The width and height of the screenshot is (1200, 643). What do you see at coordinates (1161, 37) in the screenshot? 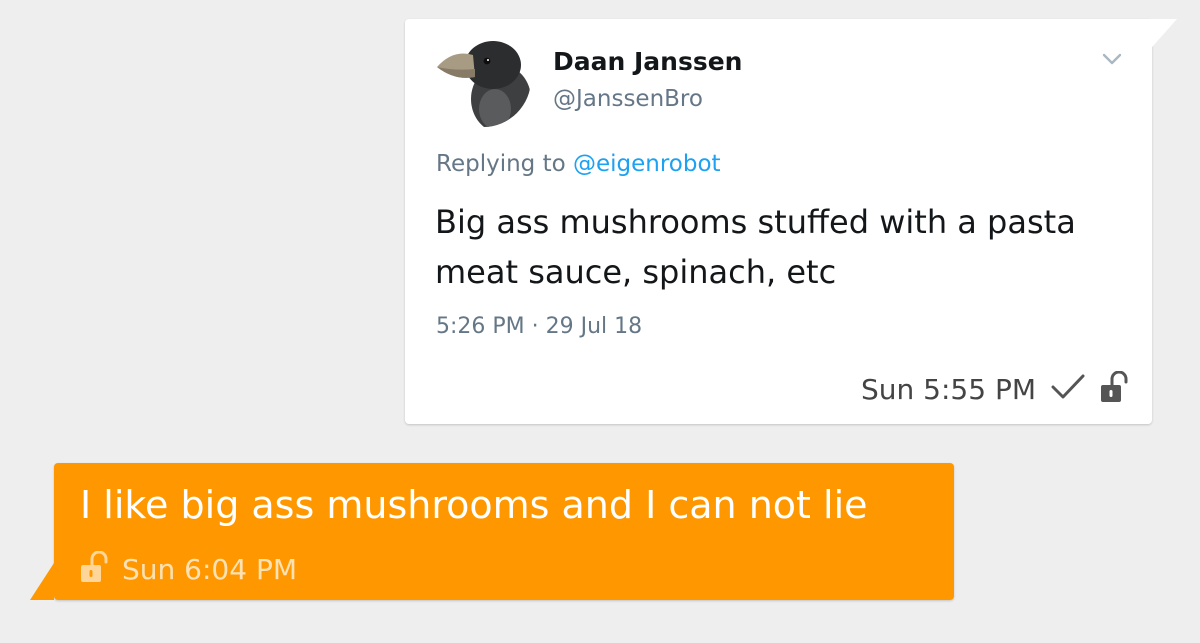
I see `outgoing-bubble-tail` at bounding box center [1161, 37].